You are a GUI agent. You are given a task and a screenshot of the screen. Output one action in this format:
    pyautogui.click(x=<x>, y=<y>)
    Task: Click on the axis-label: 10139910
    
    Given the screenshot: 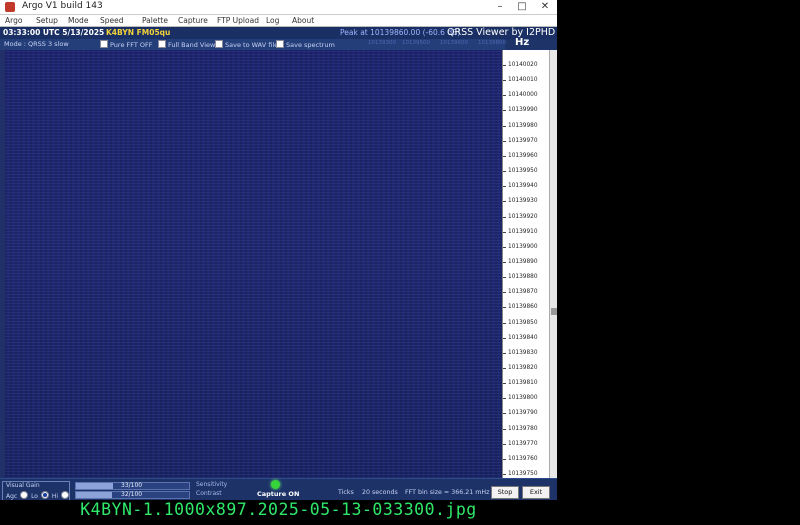 What is the action you would take?
    pyautogui.click(x=523, y=231)
    